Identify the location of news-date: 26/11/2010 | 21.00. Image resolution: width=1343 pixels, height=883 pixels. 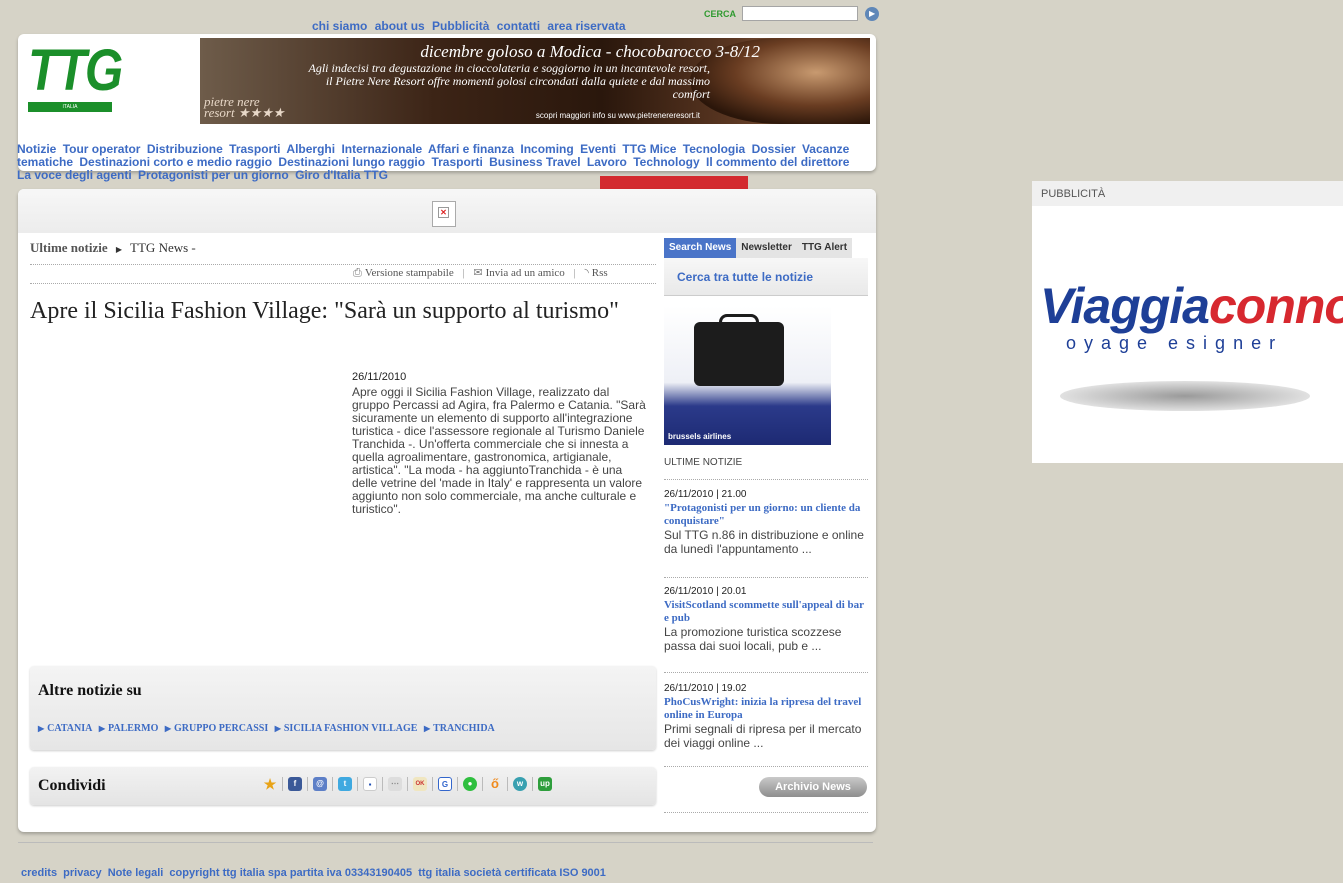
(705, 494).